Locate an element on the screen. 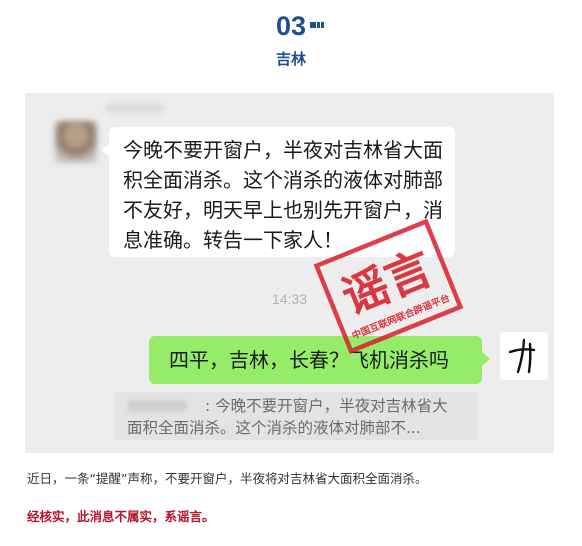 Image resolution: width=582 pixels, height=546 pixels. section-number-mark is located at coordinates (317, 25).